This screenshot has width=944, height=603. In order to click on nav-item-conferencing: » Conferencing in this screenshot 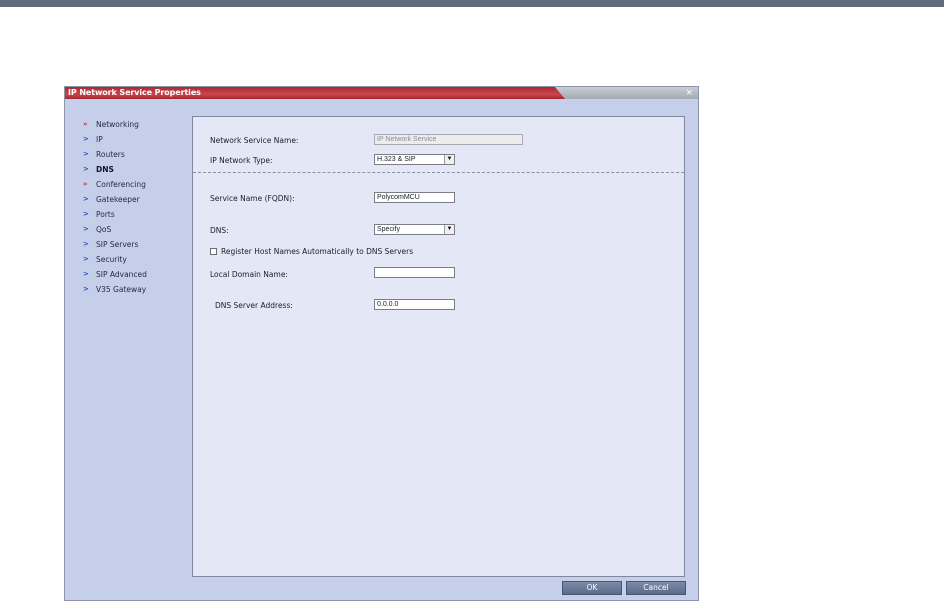, I will do `click(127, 184)`.